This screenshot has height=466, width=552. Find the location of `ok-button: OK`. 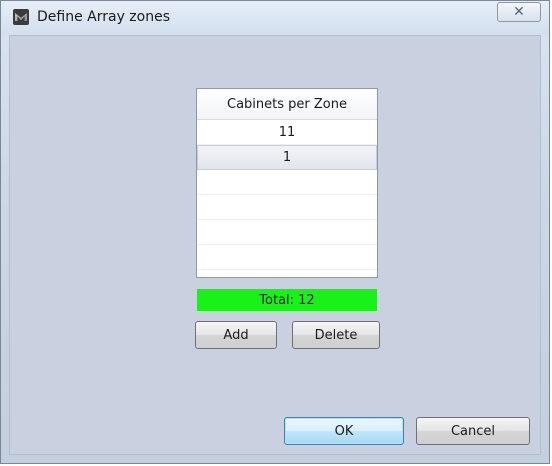

ok-button: OK is located at coordinates (344, 431).